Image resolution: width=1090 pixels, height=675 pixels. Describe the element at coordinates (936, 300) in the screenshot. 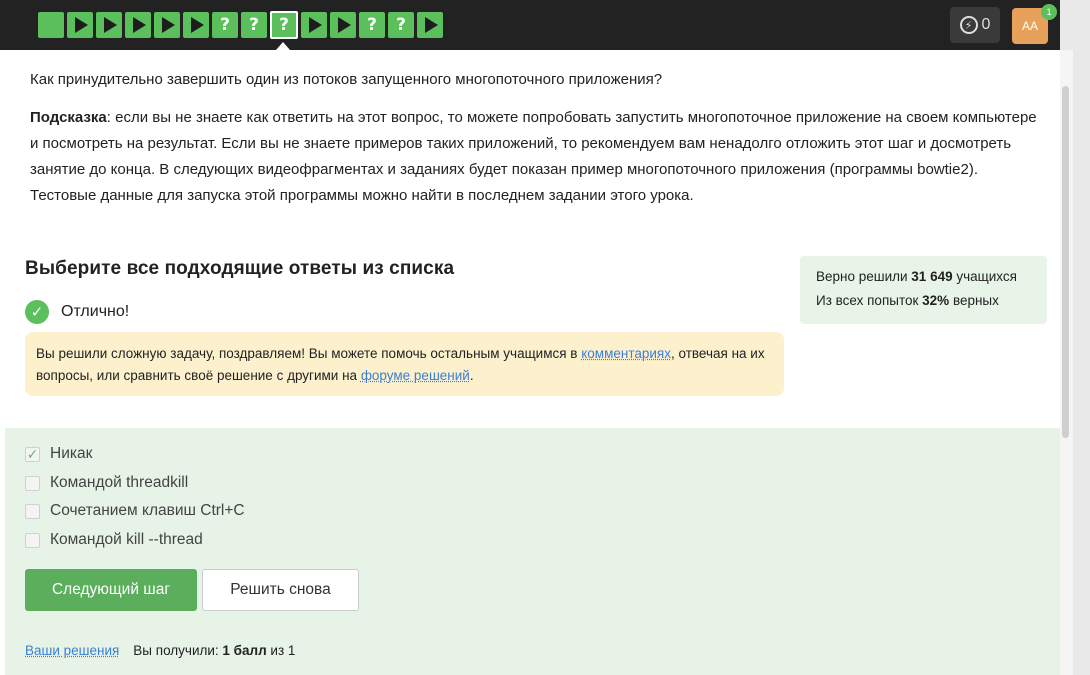

I see `stats-attempts-value: 32%` at that location.